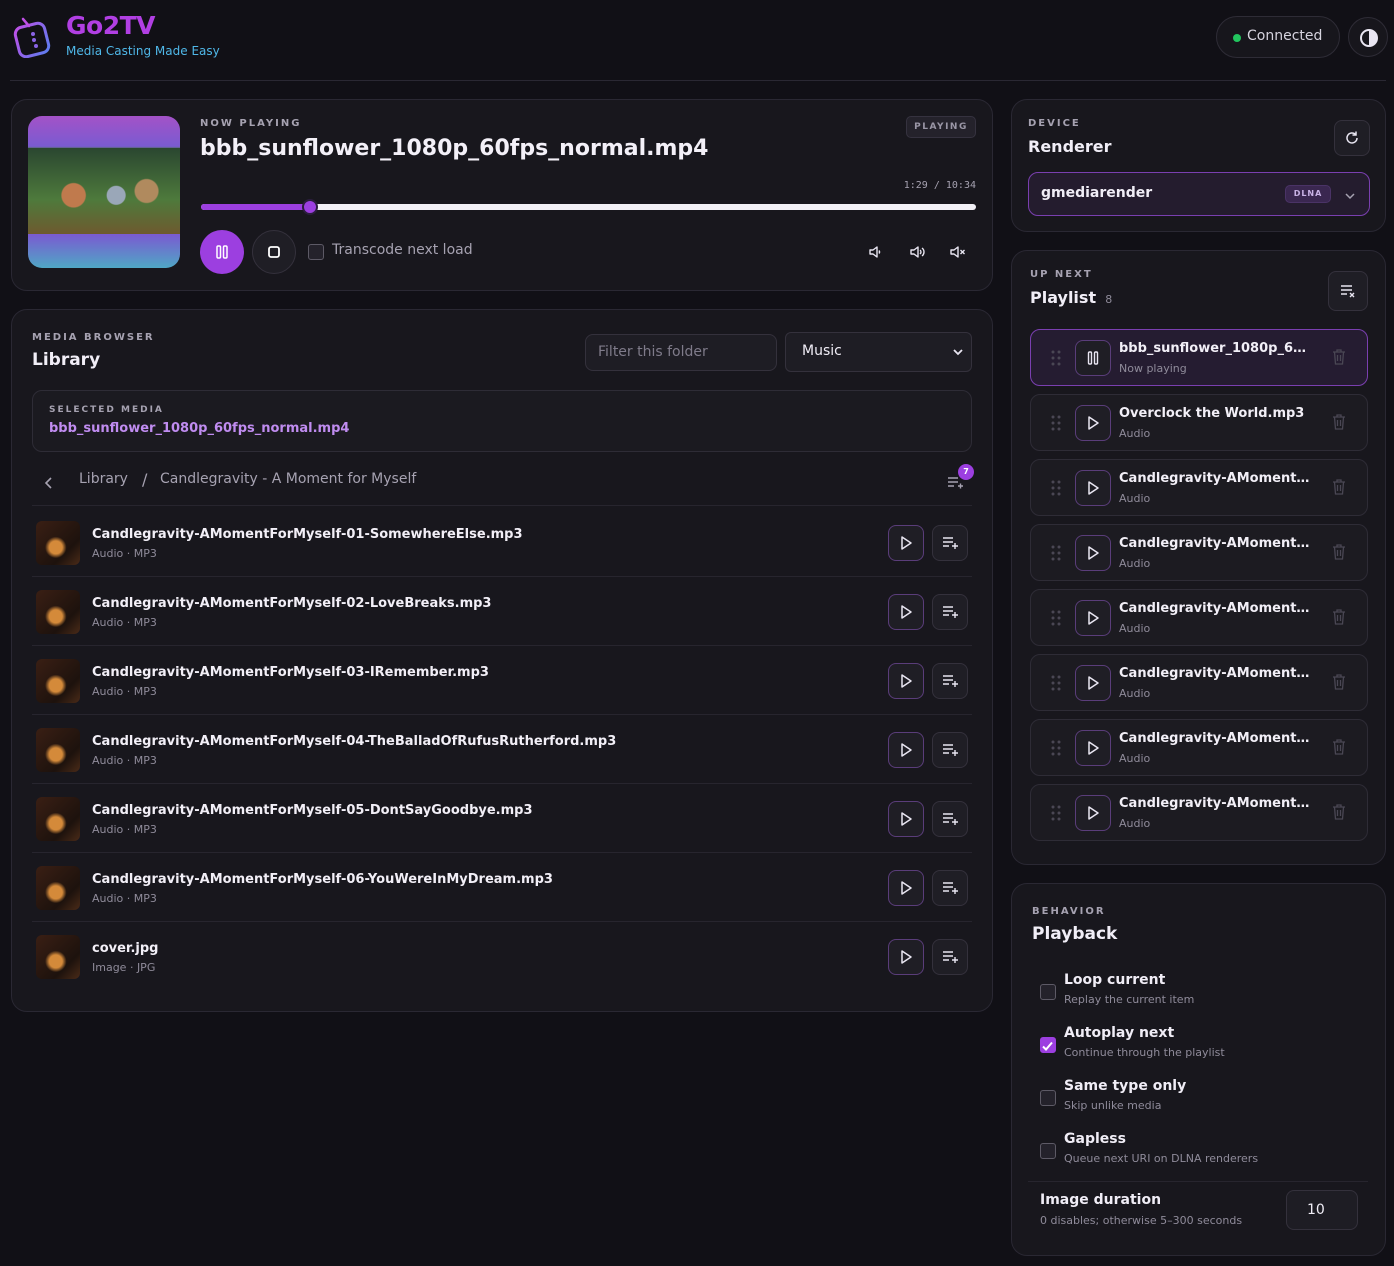 The image size is (1394, 1266). I want to click on seek-handle, so click(309, 207).